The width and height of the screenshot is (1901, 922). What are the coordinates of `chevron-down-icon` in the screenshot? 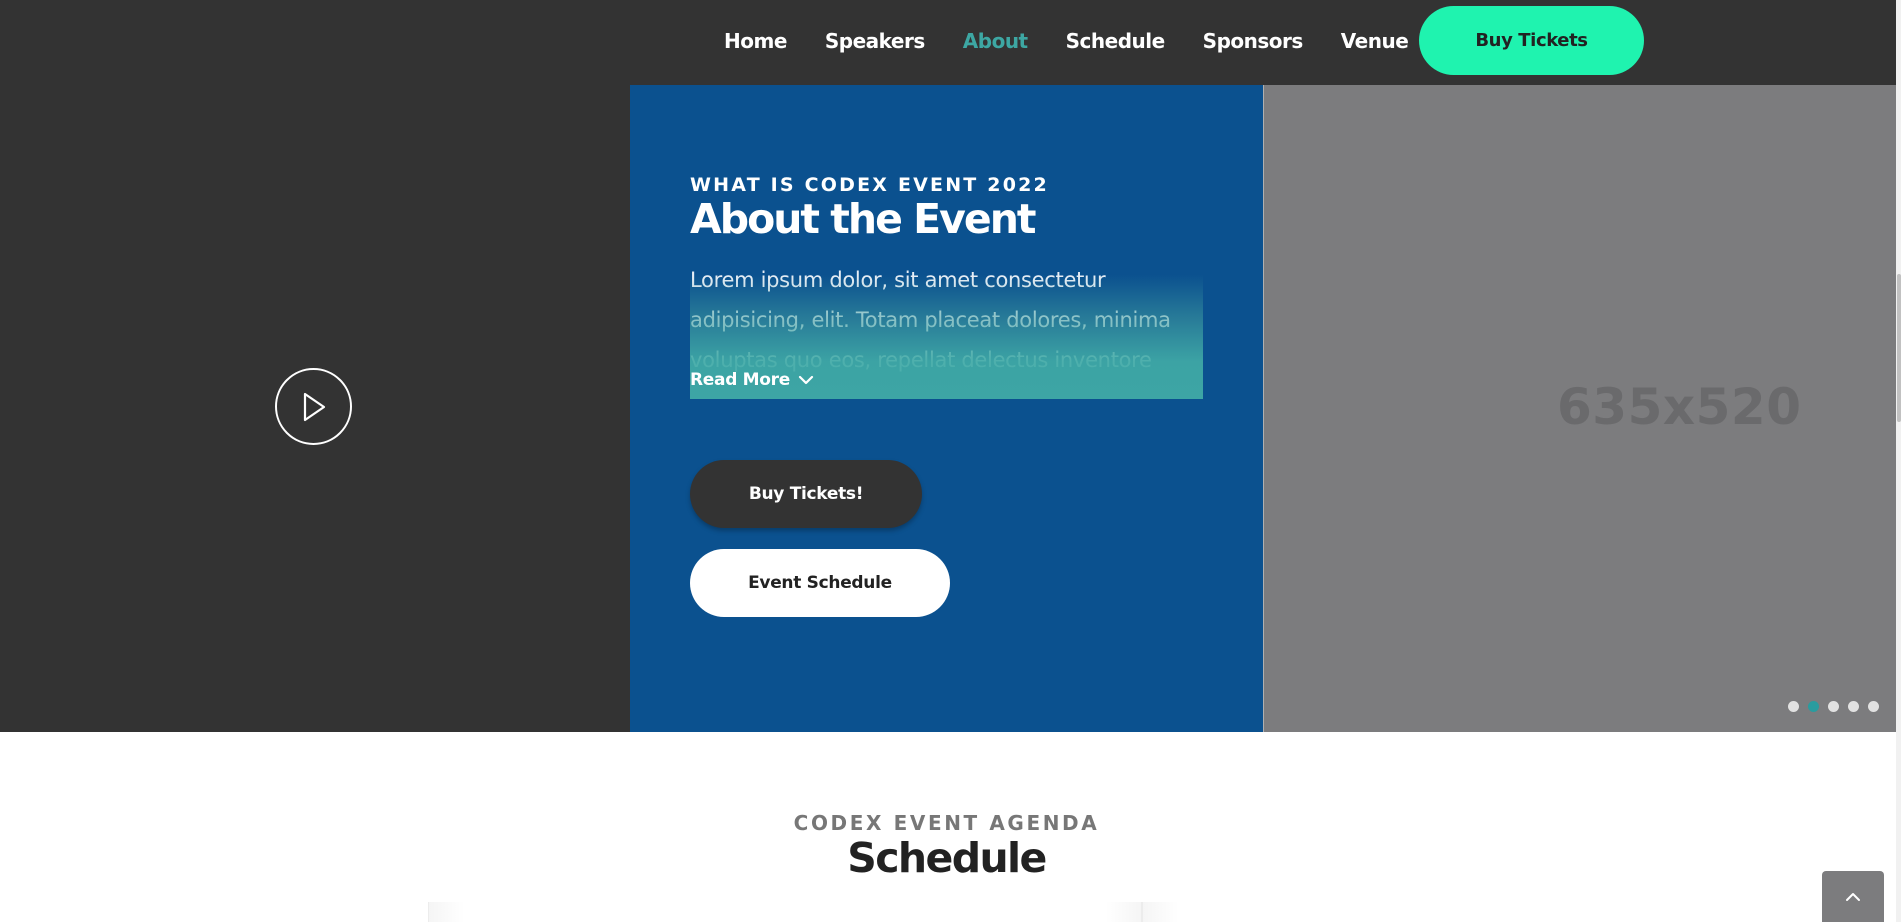 It's located at (806, 380).